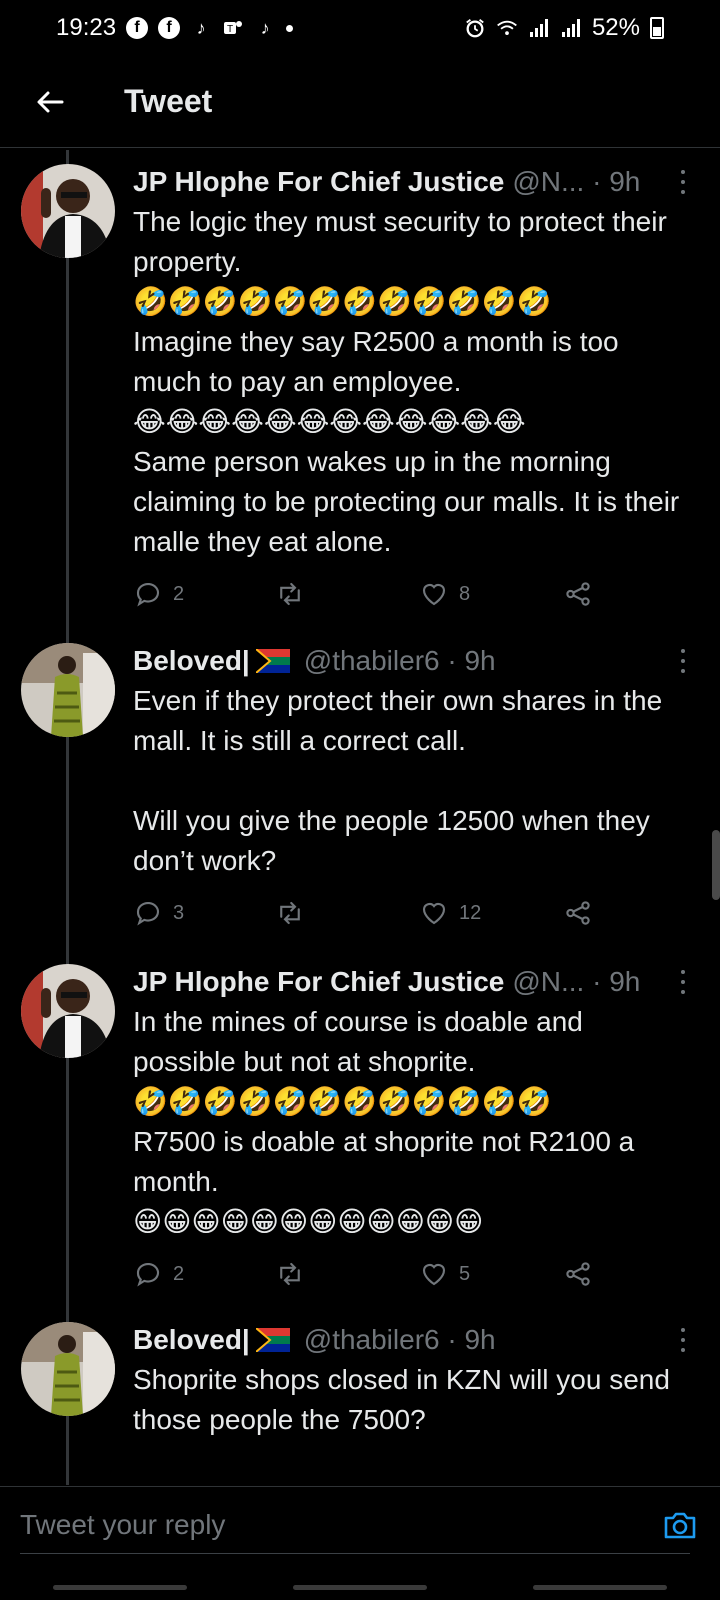 This screenshot has width=720, height=1600. Describe the element at coordinates (657, 28) in the screenshot. I see `battery-icon` at that location.